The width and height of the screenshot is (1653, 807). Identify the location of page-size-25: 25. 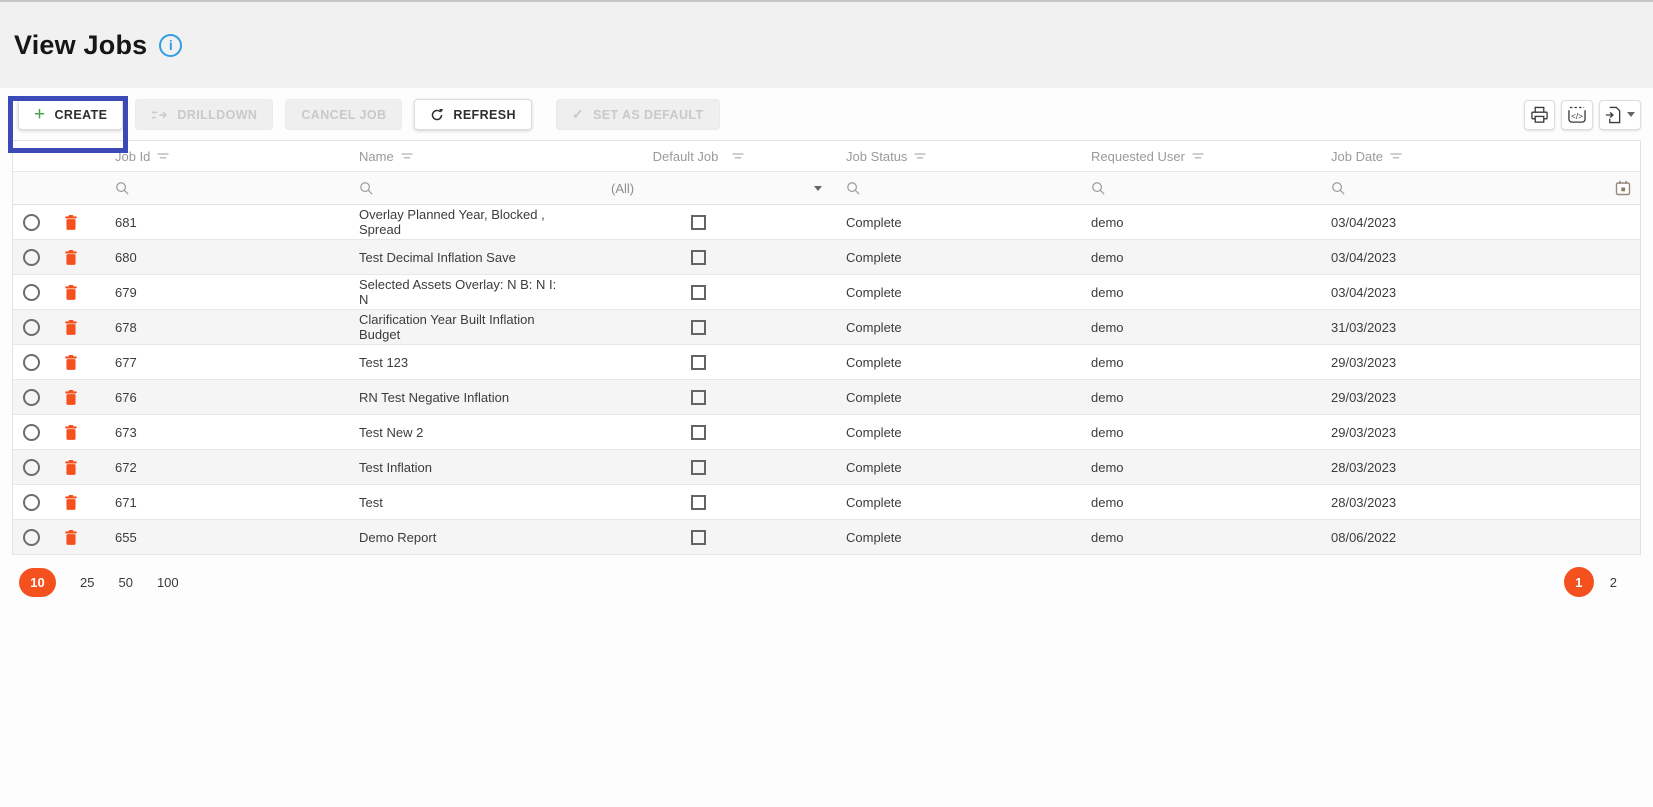
(87, 582).